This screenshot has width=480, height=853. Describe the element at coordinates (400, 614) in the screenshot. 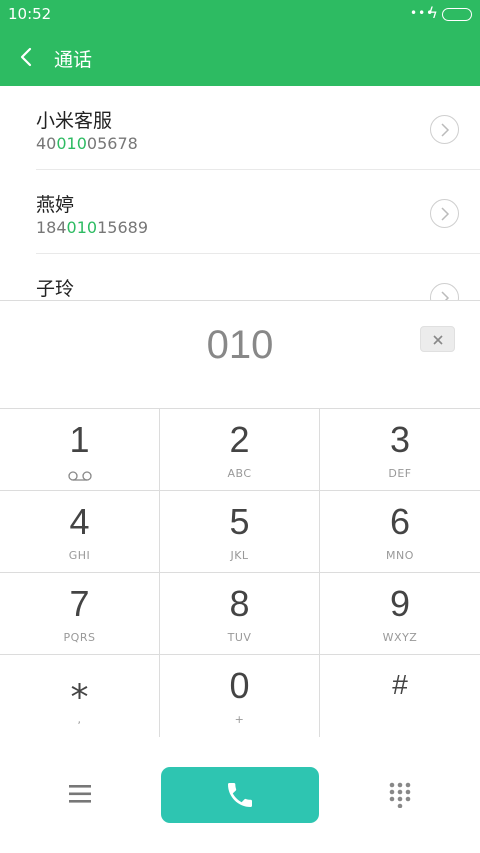

I see `key-9: 9 WXYZ` at that location.